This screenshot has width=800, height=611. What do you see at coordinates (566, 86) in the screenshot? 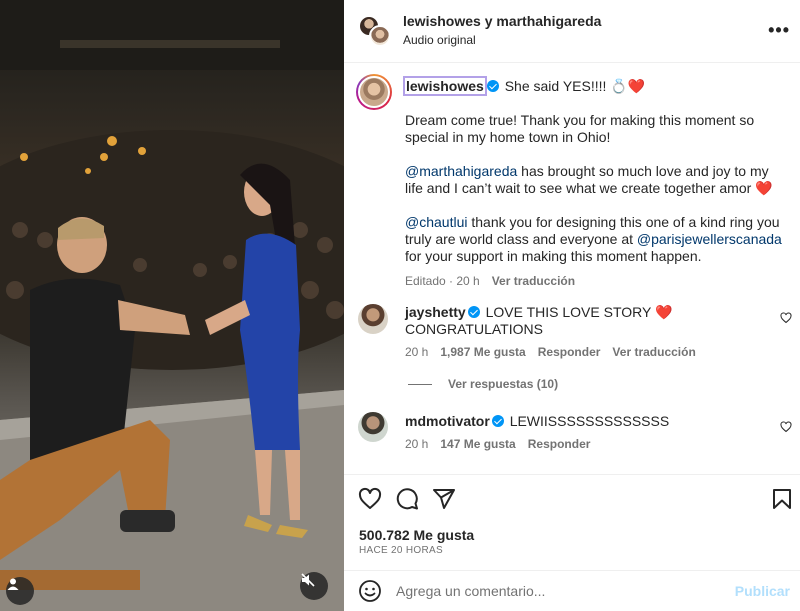
I see `caption-first-line: She said YES!!!! 💍` at bounding box center [566, 86].